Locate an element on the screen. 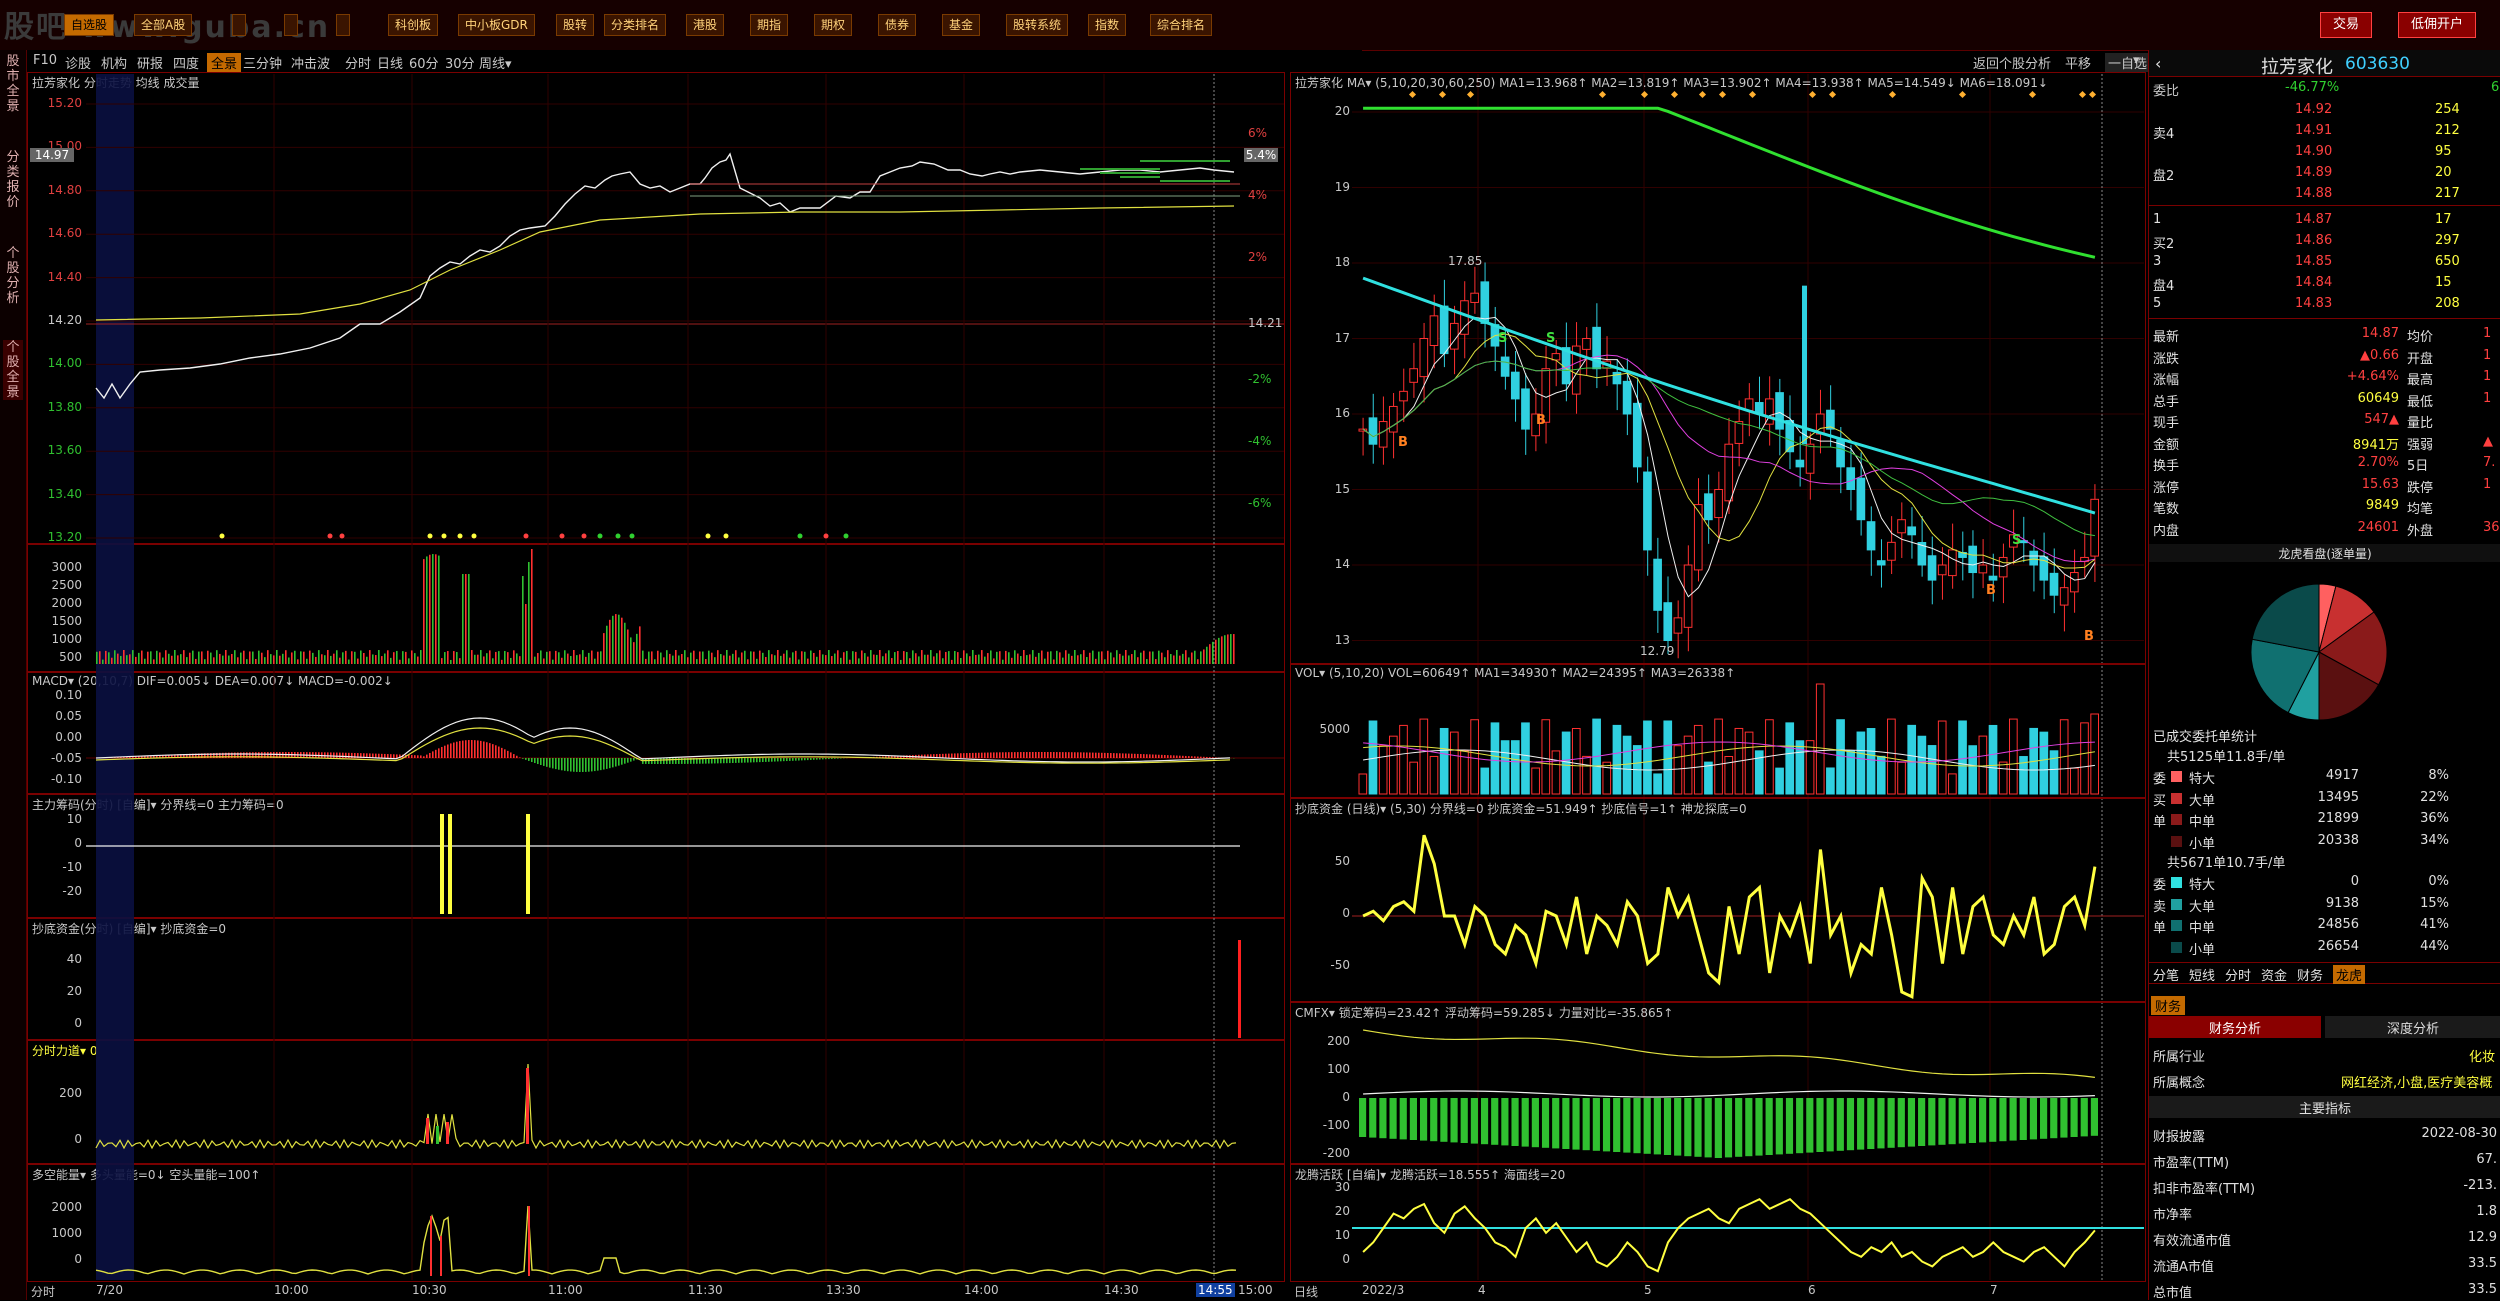  volume-axis-label: 1000 is located at coordinates (59, 639).